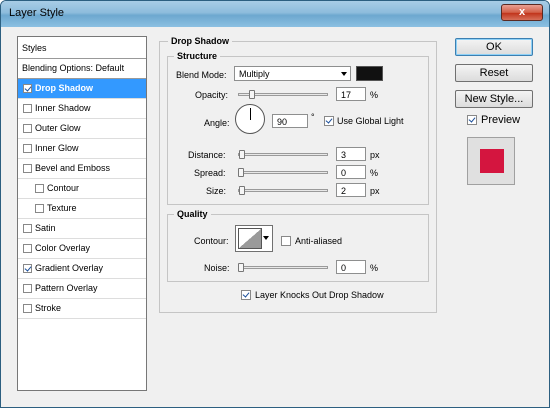 The width and height of the screenshot is (550, 408). Describe the element at coordinates (472, 120) in the screenshot. I see `preview-checkbox` at that location.